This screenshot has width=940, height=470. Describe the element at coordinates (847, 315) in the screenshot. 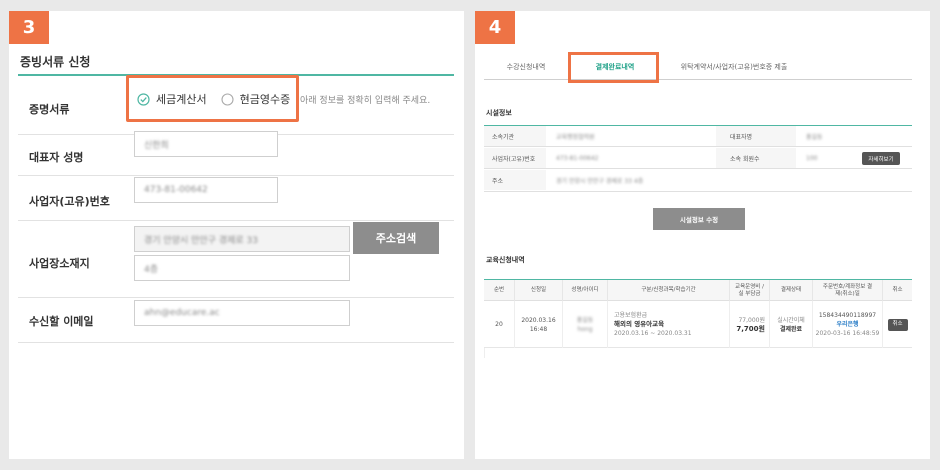

I see `row-order-no: 1584344901189​97` at that location.